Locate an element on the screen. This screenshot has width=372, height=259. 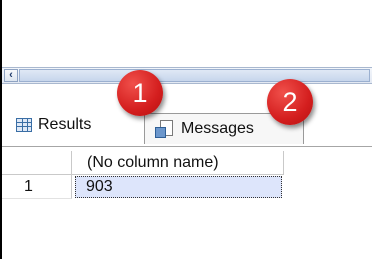
table-row: 1 903 is located at coordinates (144, 187).